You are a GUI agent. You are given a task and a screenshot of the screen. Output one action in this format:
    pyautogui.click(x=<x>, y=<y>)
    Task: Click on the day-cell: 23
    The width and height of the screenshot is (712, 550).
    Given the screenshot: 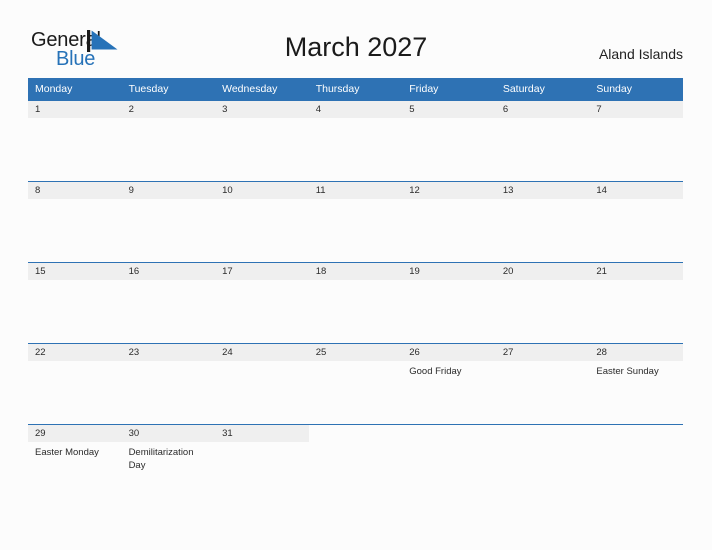 What is the action you would take?
    pyautogui.click(x=168, y=384)
    